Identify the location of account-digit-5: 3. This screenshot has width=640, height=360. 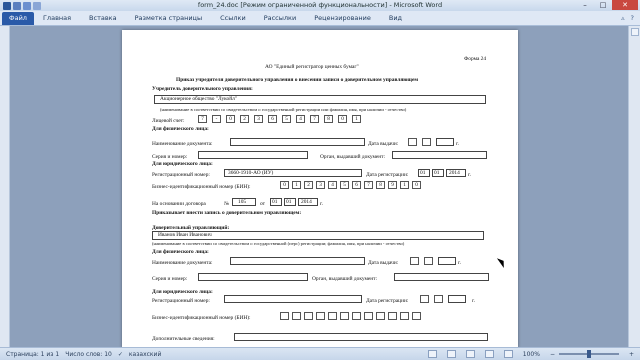
(258, 119).